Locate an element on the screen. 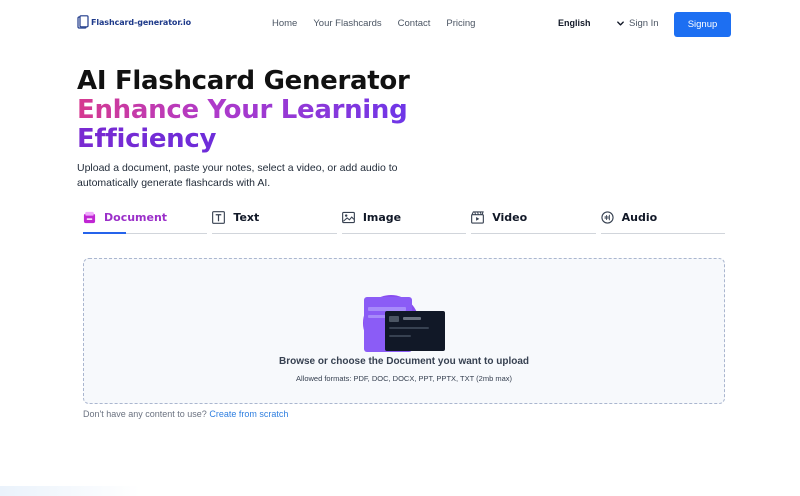  upload-illustration is located at coordinates (404, 323).